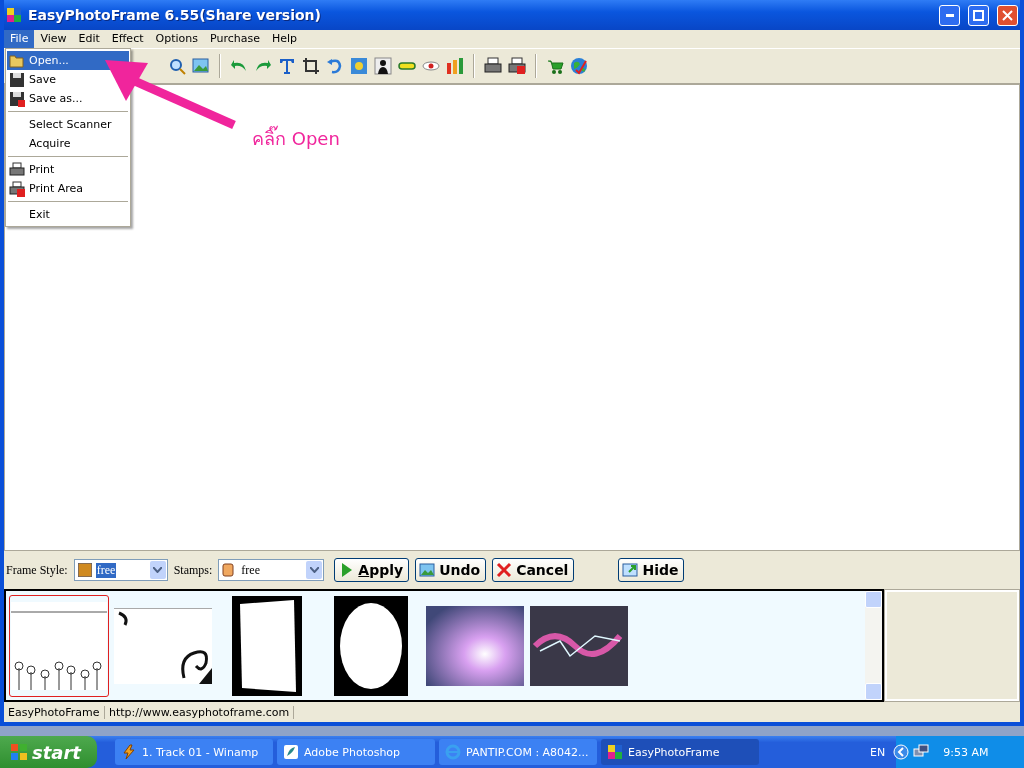 This screenshot has height=768, width=1024. I want to click on chevron-icon, so click(901, 752).